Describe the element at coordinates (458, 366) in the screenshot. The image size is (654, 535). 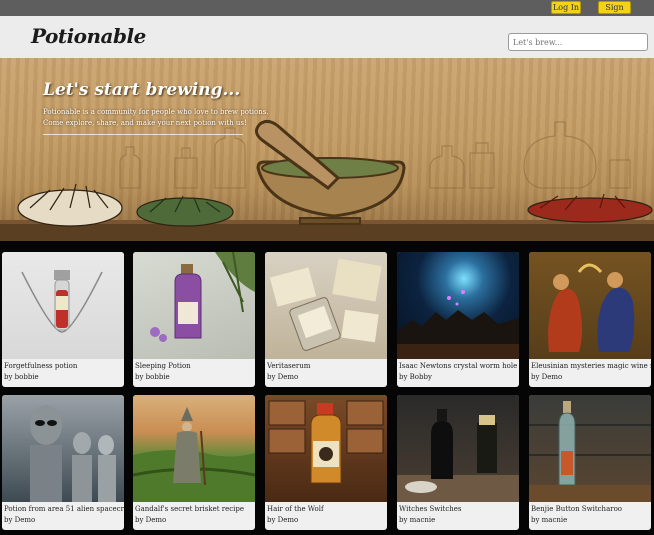
I see `potion-name: Isaac Newtons crystal worm hole` at that location.